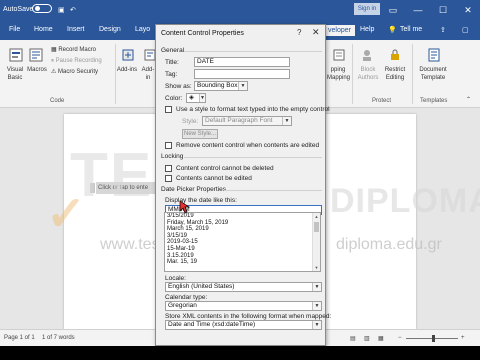  I want to click on zoom-out-icon: −, so click(400, 338).